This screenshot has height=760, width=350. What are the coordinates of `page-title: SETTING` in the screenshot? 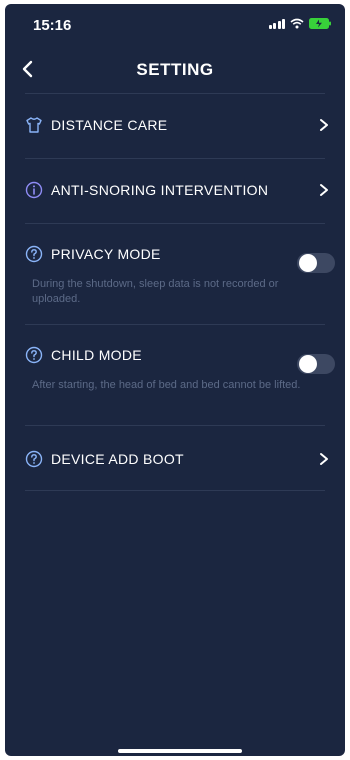 It's located at (175, 69).